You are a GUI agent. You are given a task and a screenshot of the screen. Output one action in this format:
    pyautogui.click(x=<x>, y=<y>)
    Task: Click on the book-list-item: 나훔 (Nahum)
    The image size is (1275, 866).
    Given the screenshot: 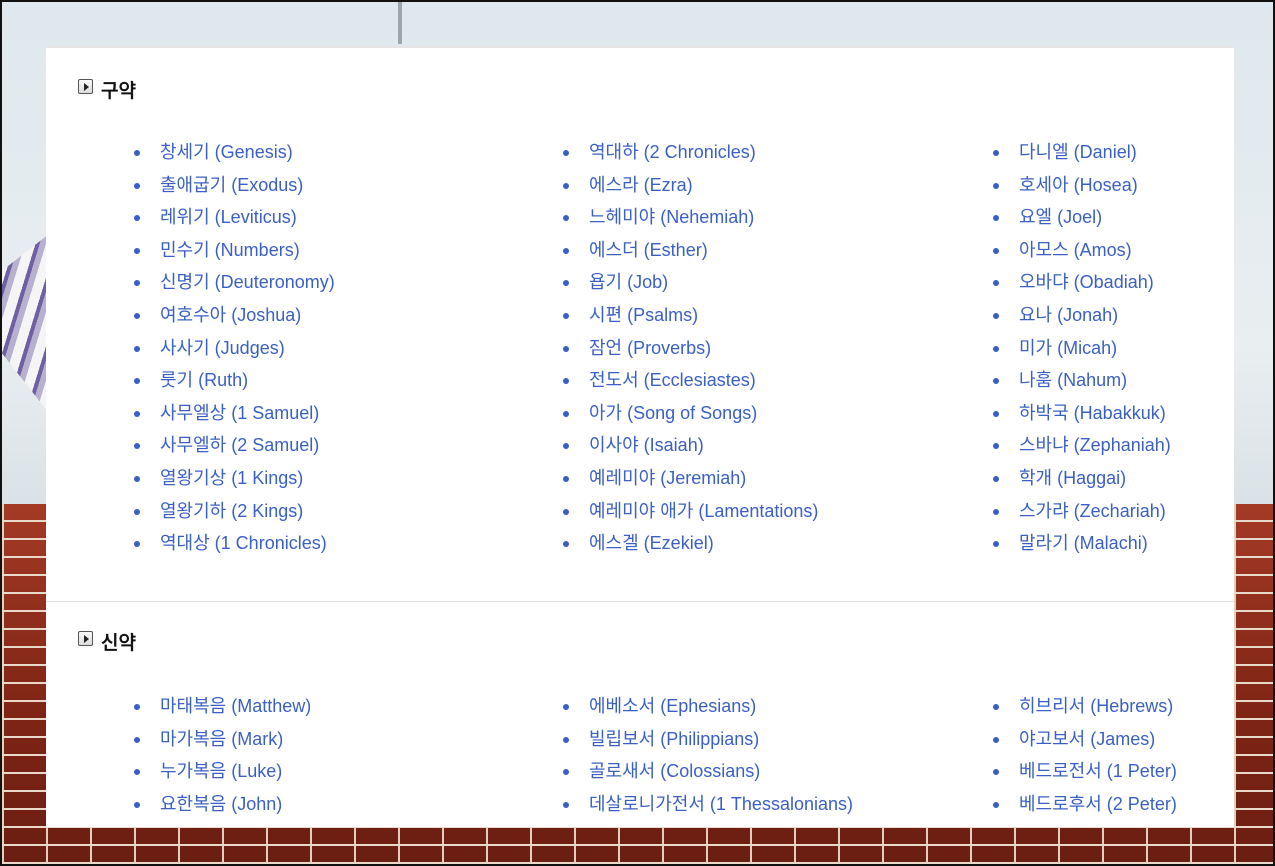 What is the action you would take?
    pyautogui.click(x=1082, y=384)
    